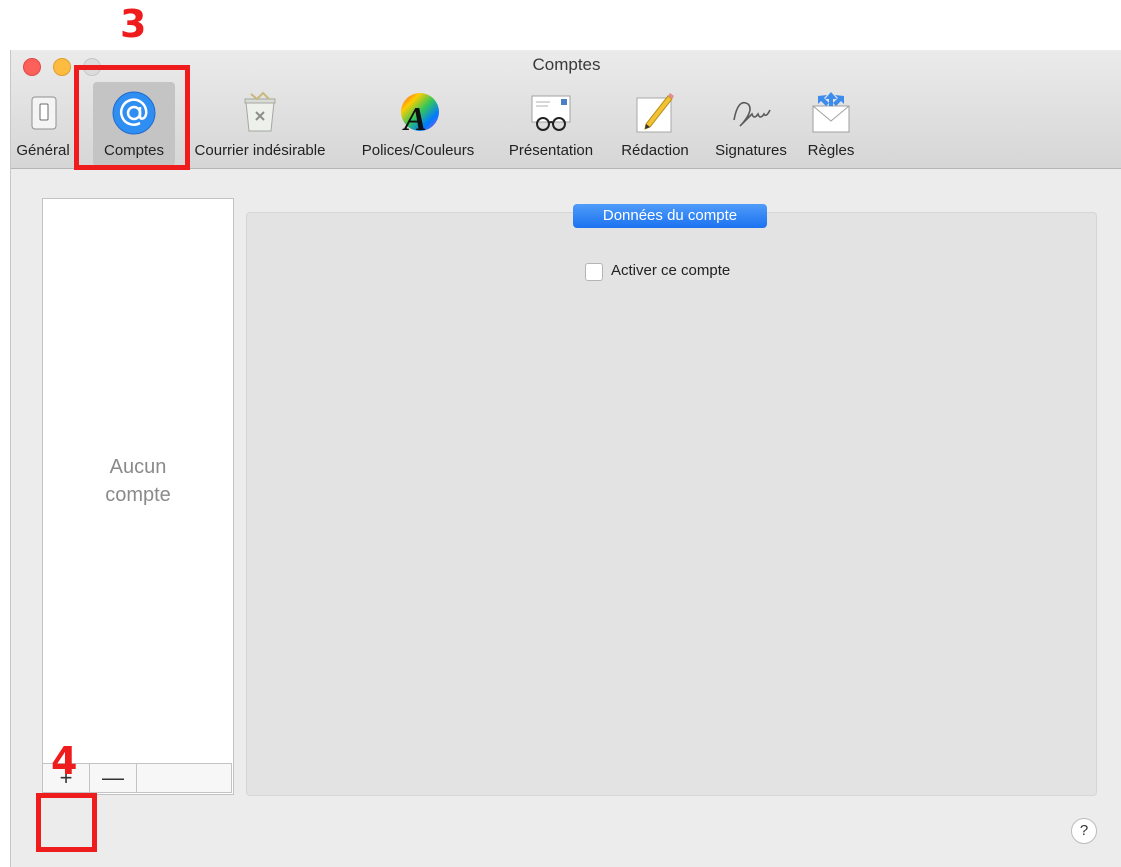 This screenshot has height=867, width=1121. What do you see at coordinates (551, 150) in the screenshot?
I see `tab-viewing-label: Présentation` at bounding box center [551, 150].